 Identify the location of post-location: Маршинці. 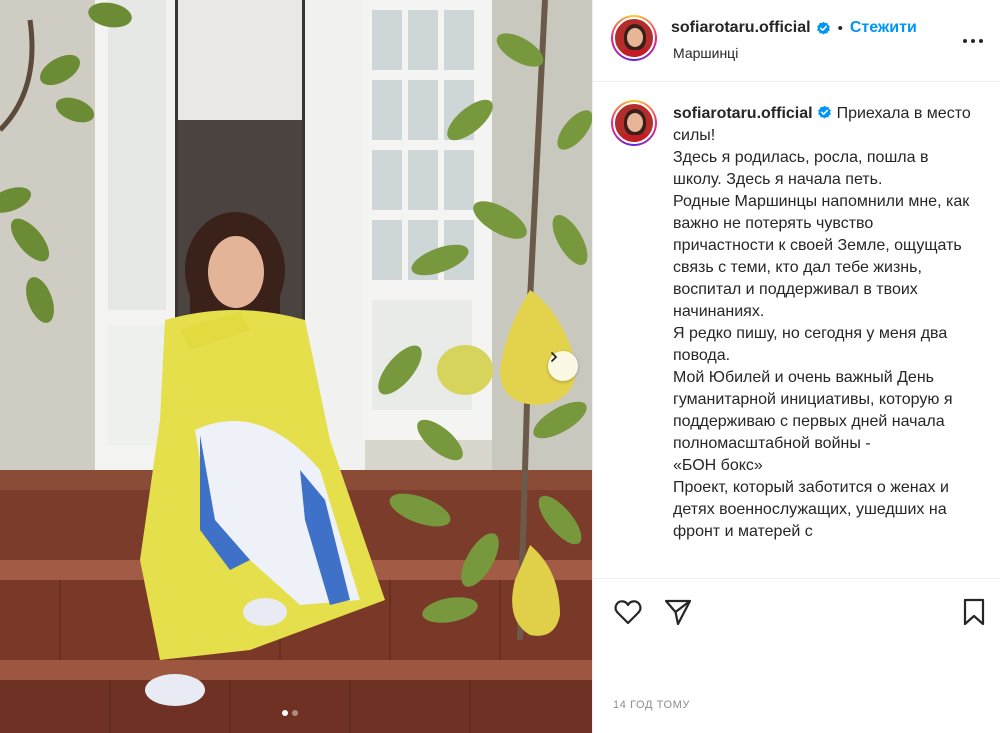
(705, 53).